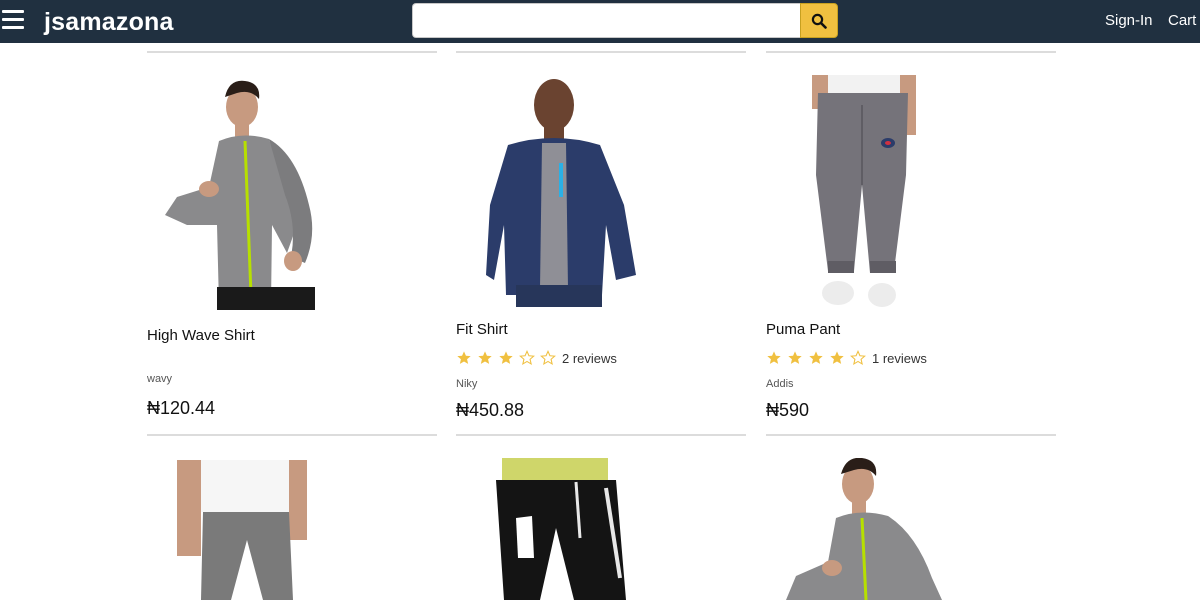 This screenshot has height=600, width=1200. What do you see at coordinates (1182, 20) in the screenshot?
I see `cart-link: Cart` at bounding box center [1182, 20].